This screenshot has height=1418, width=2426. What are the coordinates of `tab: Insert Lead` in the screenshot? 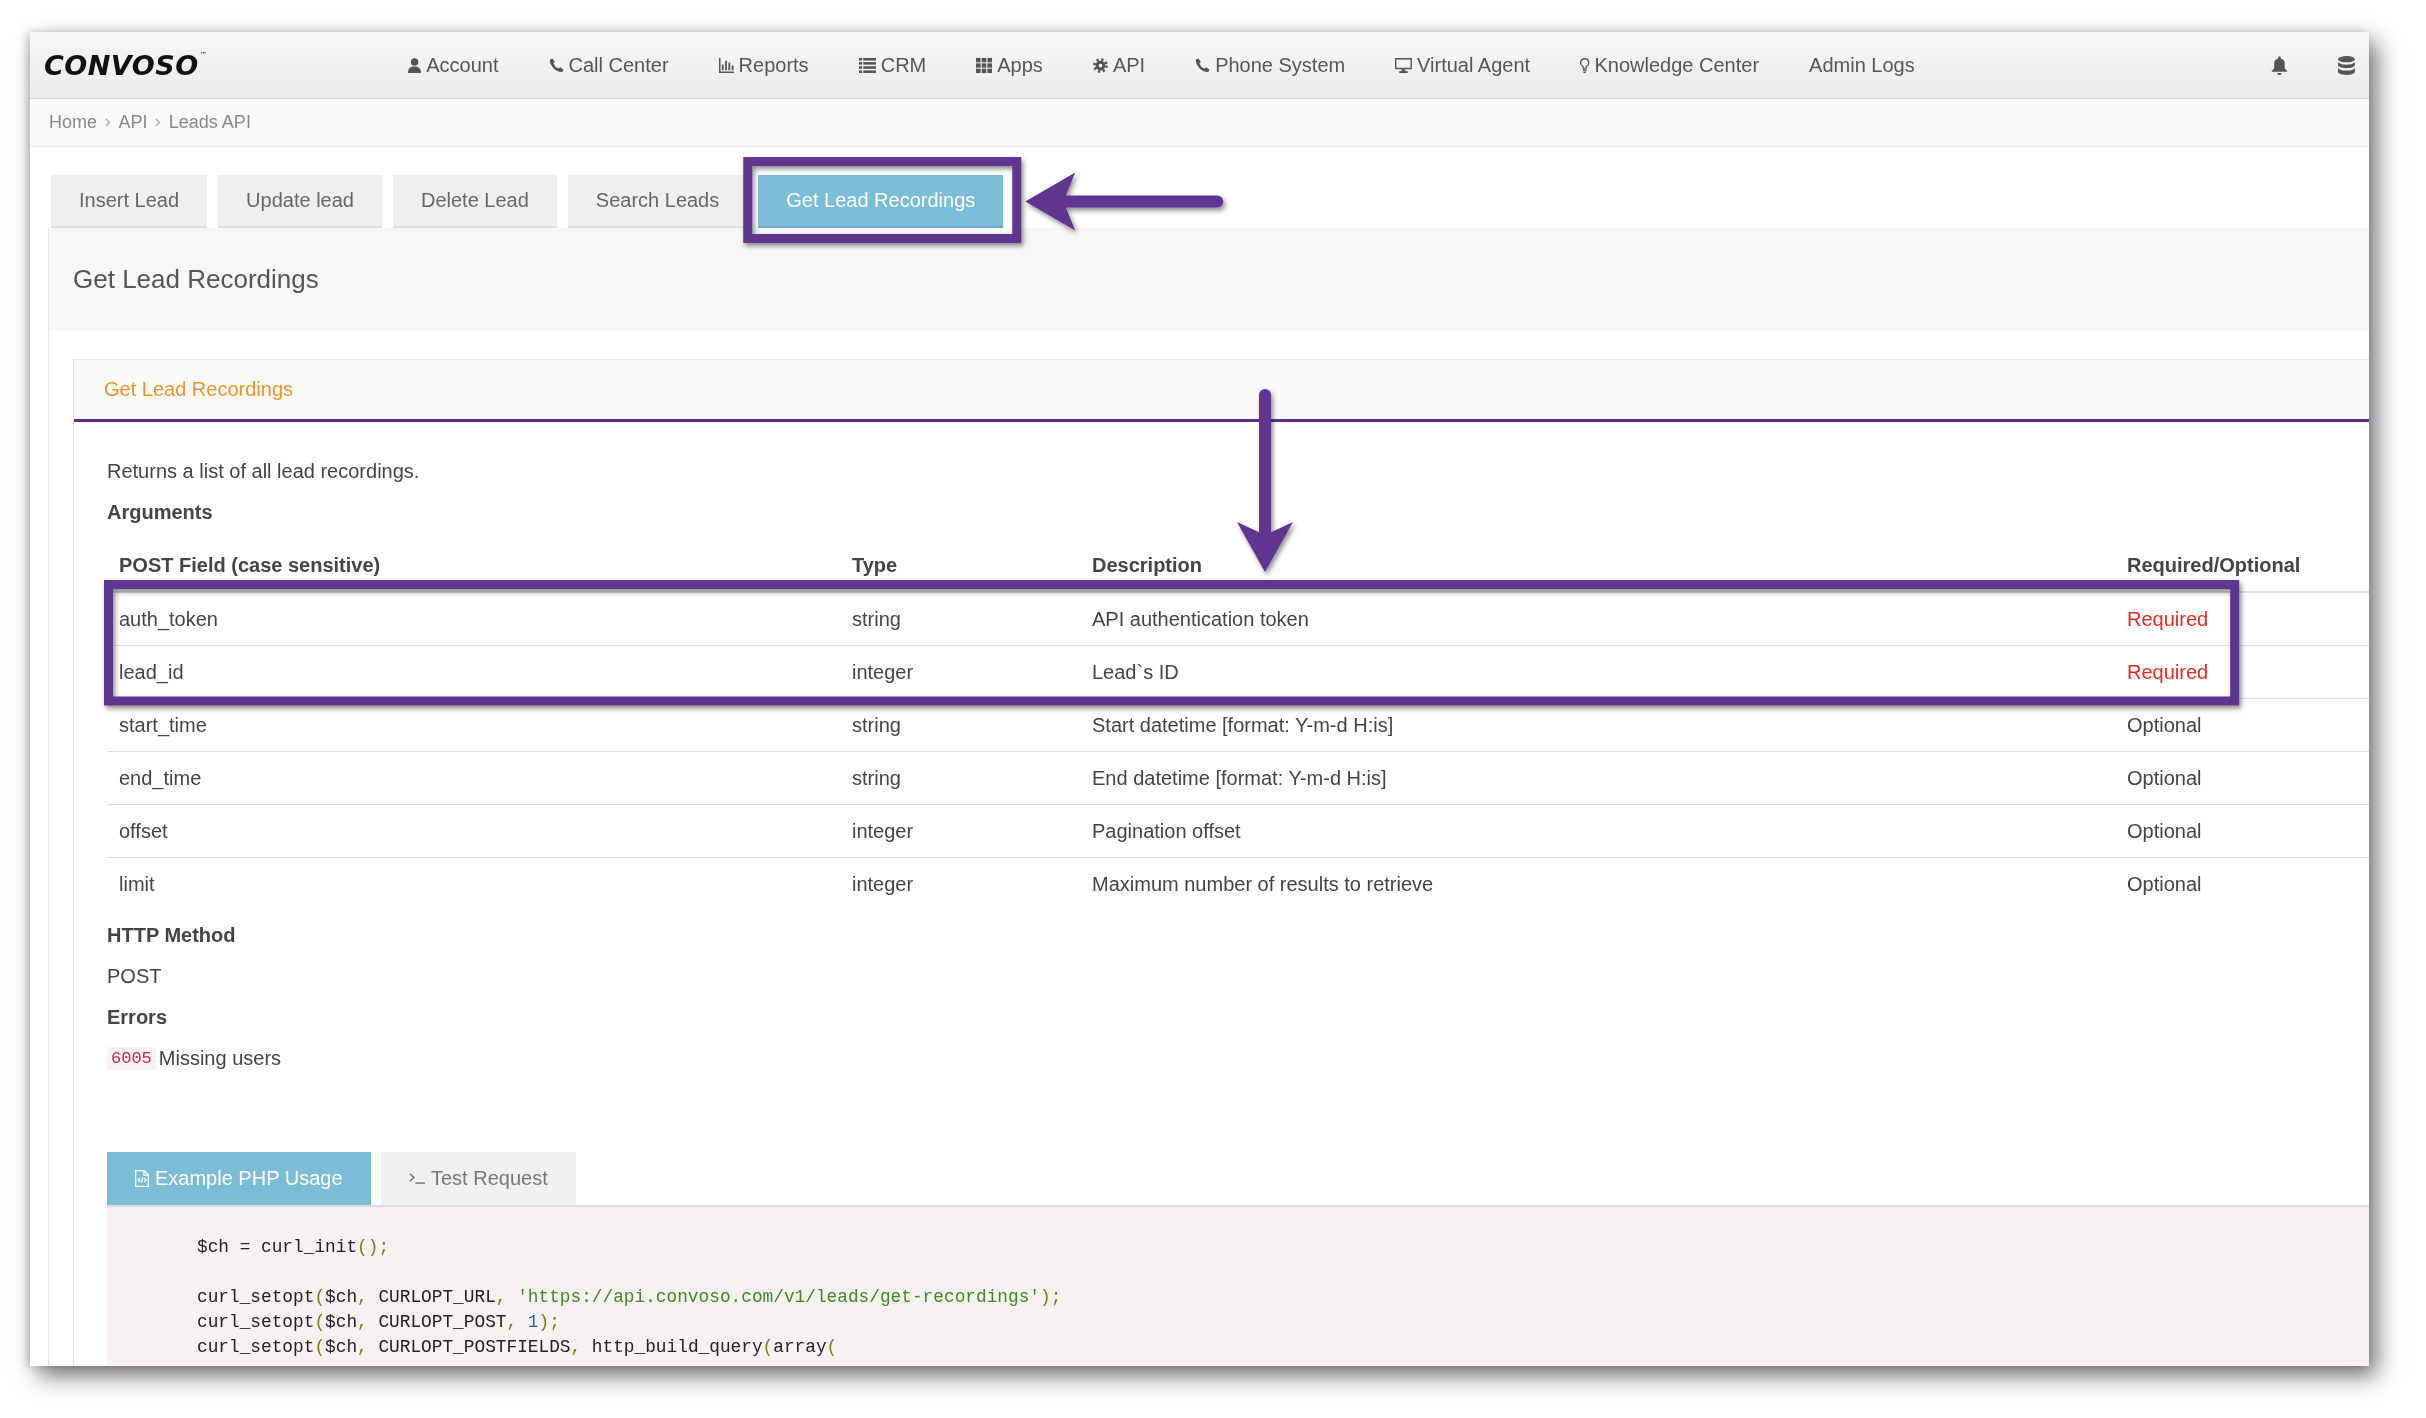 It's located at (129, 201).